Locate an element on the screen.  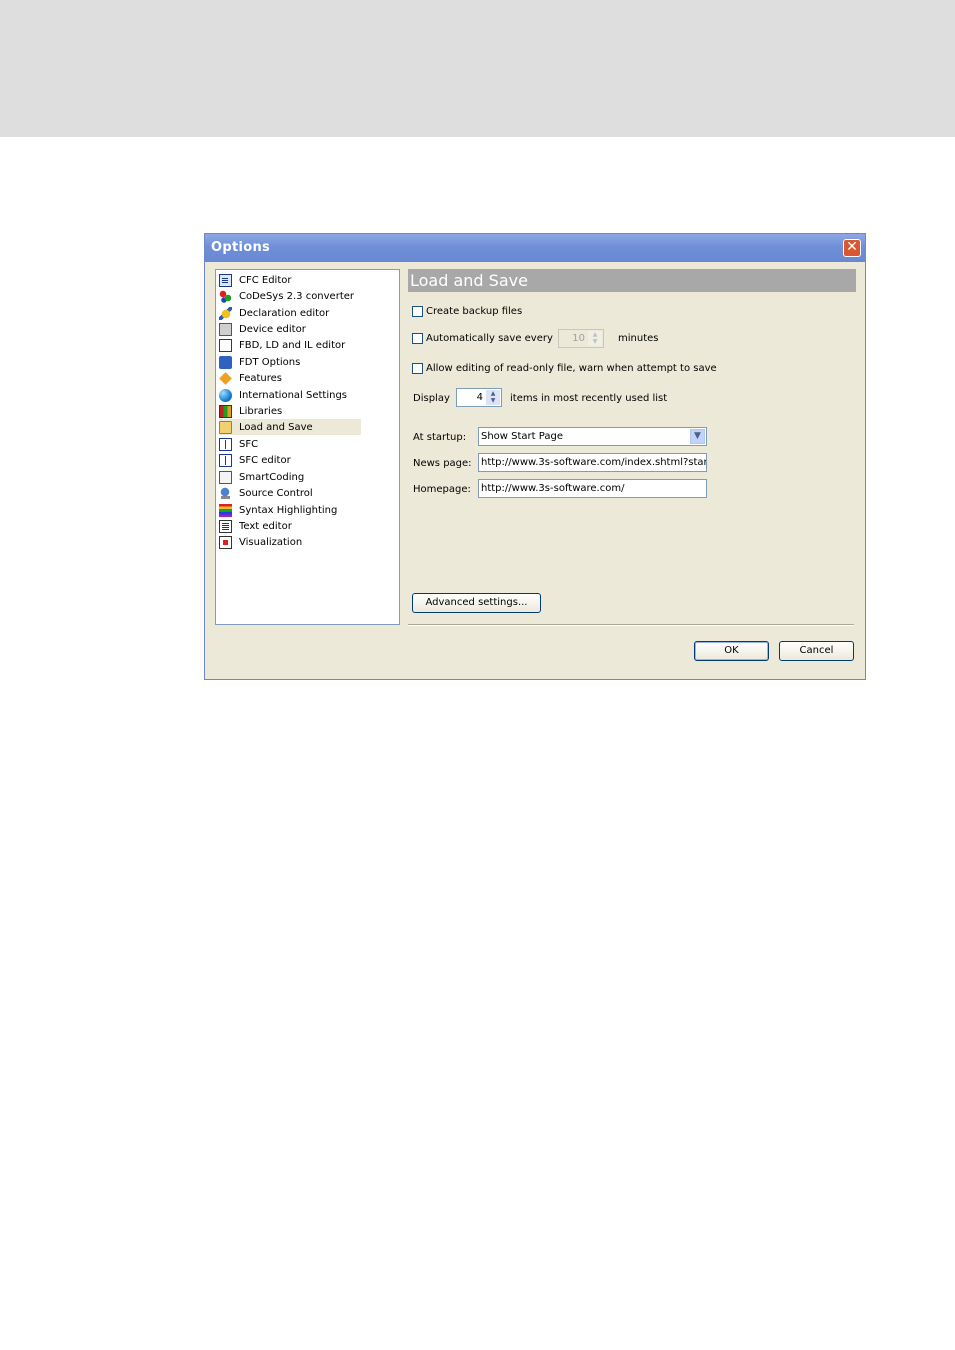
autosave-unit-label: minutes is located at coordinates (638, 338).